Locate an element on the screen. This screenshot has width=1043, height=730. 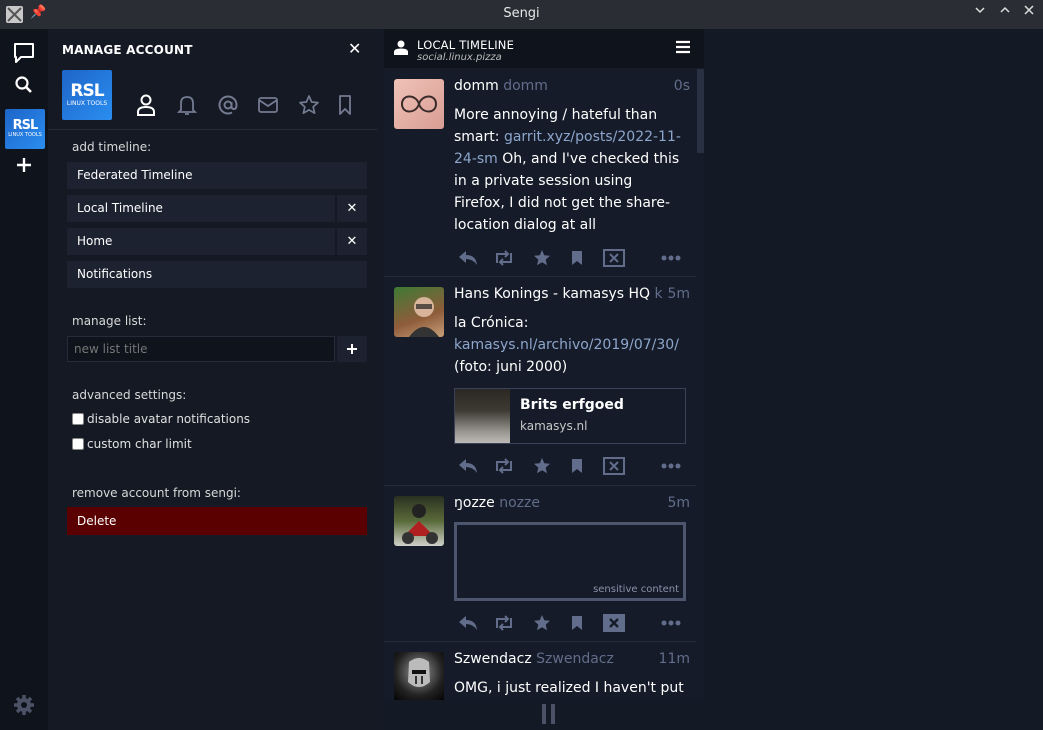
window-title: Sengi is located at coordinates (521, 13).